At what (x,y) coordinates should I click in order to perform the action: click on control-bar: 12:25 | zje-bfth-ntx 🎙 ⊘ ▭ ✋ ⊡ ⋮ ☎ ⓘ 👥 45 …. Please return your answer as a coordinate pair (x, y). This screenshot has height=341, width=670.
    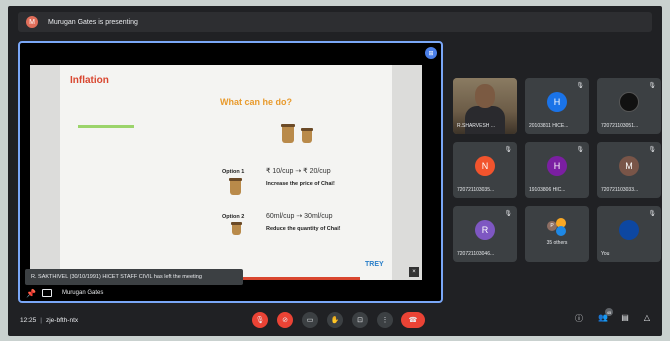
    Looking at the image, I should click on (335, 320).